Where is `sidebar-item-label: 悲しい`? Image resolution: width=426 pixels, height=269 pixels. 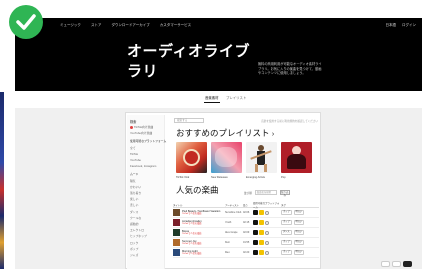
sidebar-item-label: 悲しい is located at coordinates (134, 205).